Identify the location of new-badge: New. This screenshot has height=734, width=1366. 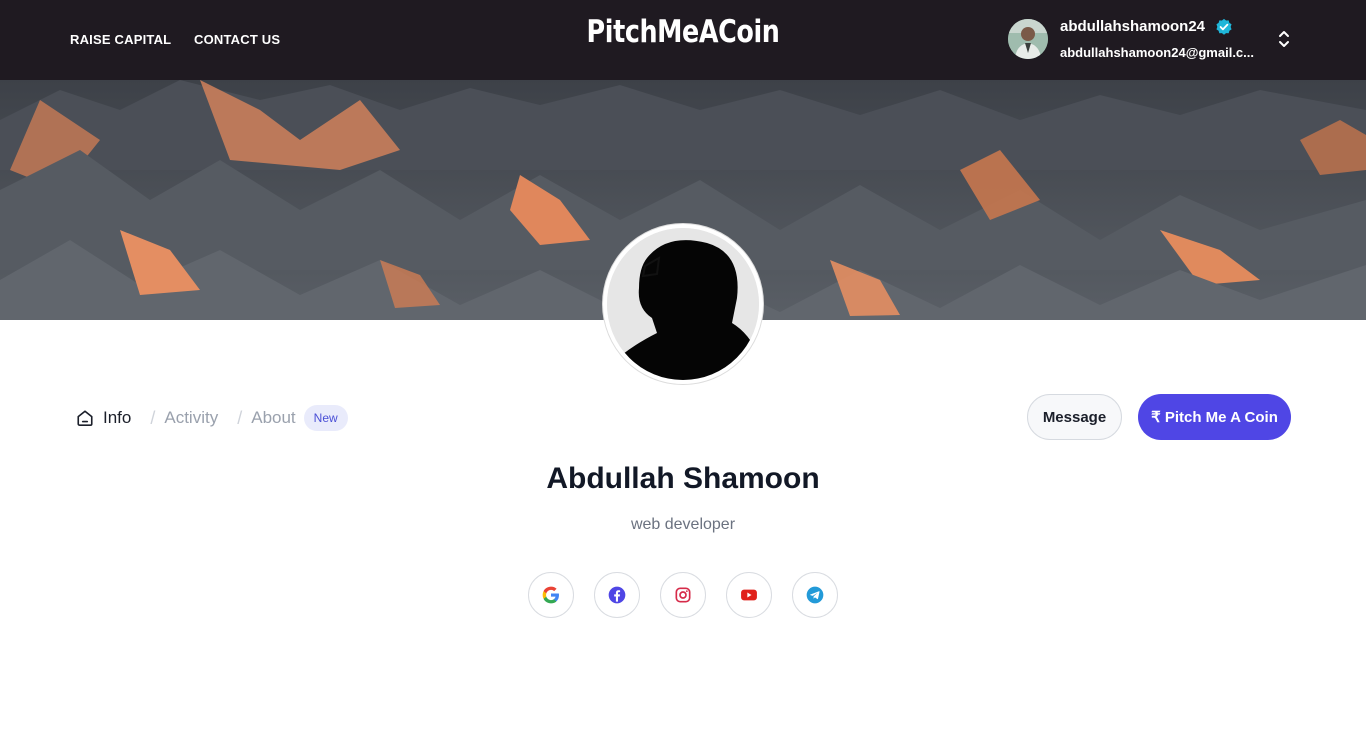
(325, 418).